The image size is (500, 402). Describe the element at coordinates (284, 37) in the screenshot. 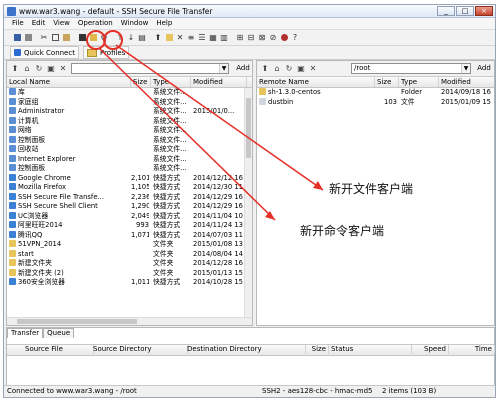

I see `help-icon` at that location.